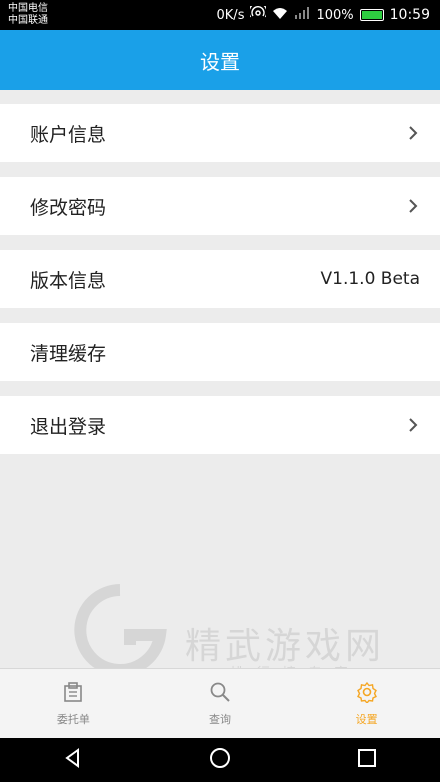 The image size is (440, 782). I want to click on change-password-label: 修改密码, so click(68, 207).